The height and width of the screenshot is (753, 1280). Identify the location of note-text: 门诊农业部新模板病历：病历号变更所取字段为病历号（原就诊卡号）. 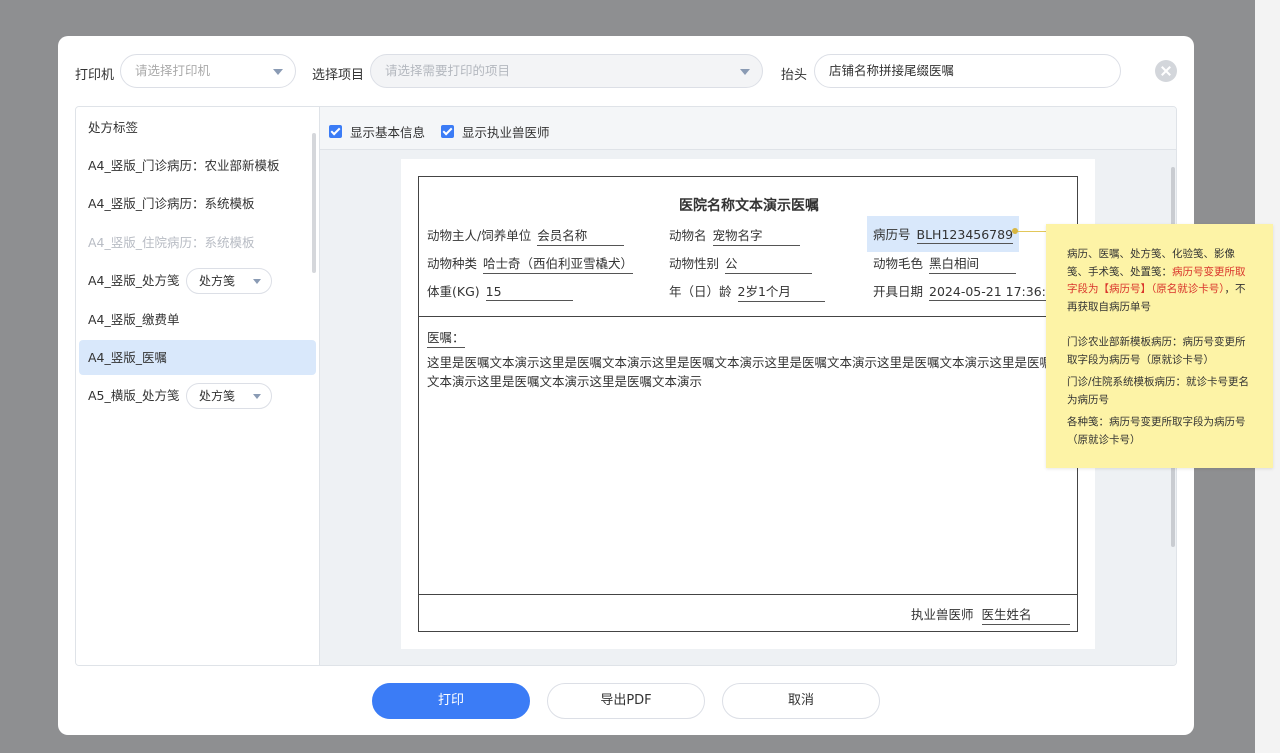
(1156, 351).